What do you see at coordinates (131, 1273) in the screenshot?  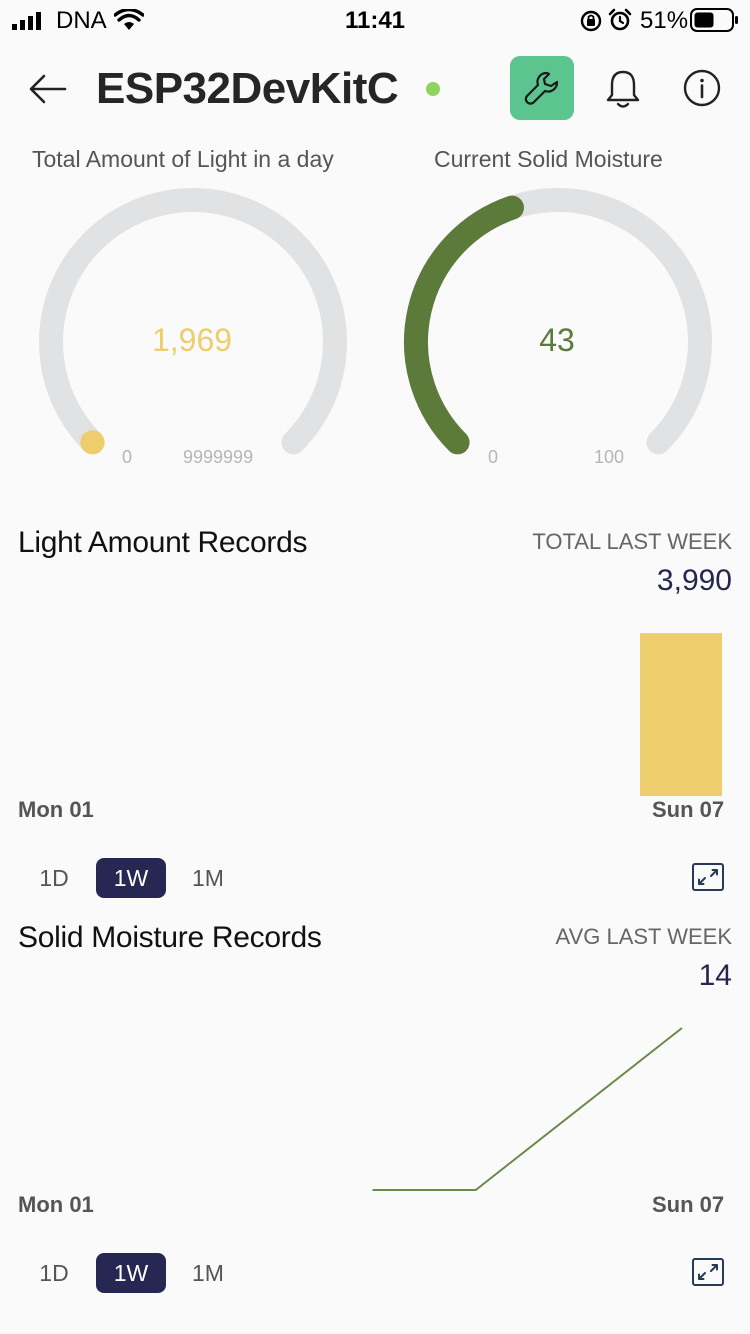 I see `moisture-range-1w: 1W` at bounding box center [131, 1273].